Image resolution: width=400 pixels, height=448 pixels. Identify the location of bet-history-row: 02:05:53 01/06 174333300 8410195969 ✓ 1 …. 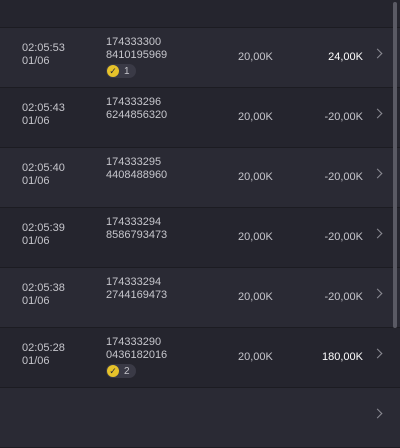
(200, 58).